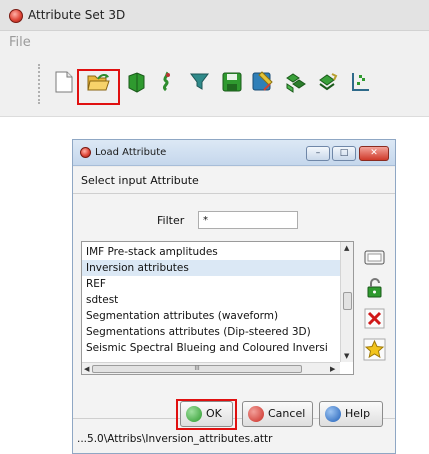 Image resolution: width=429 pixels, height=454 pixels. Describe the element at coordinates (344, 153) in the screenshot. I see `maximize-button: □` at that location.